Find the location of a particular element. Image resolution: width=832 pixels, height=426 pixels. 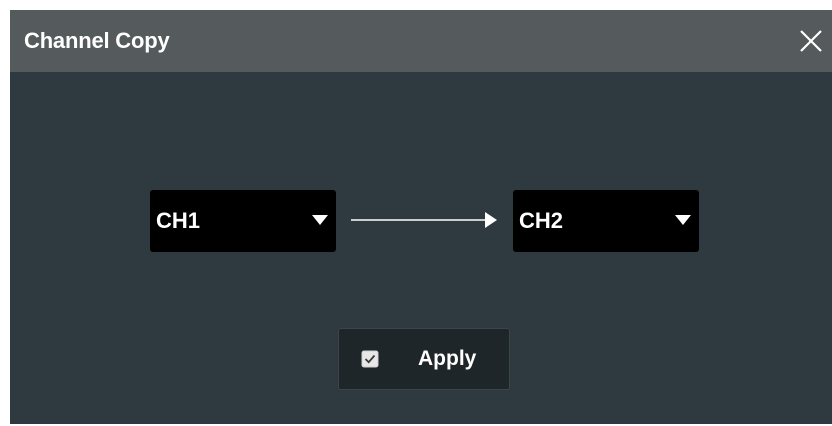

close-button is located at coordinates (811, 41).